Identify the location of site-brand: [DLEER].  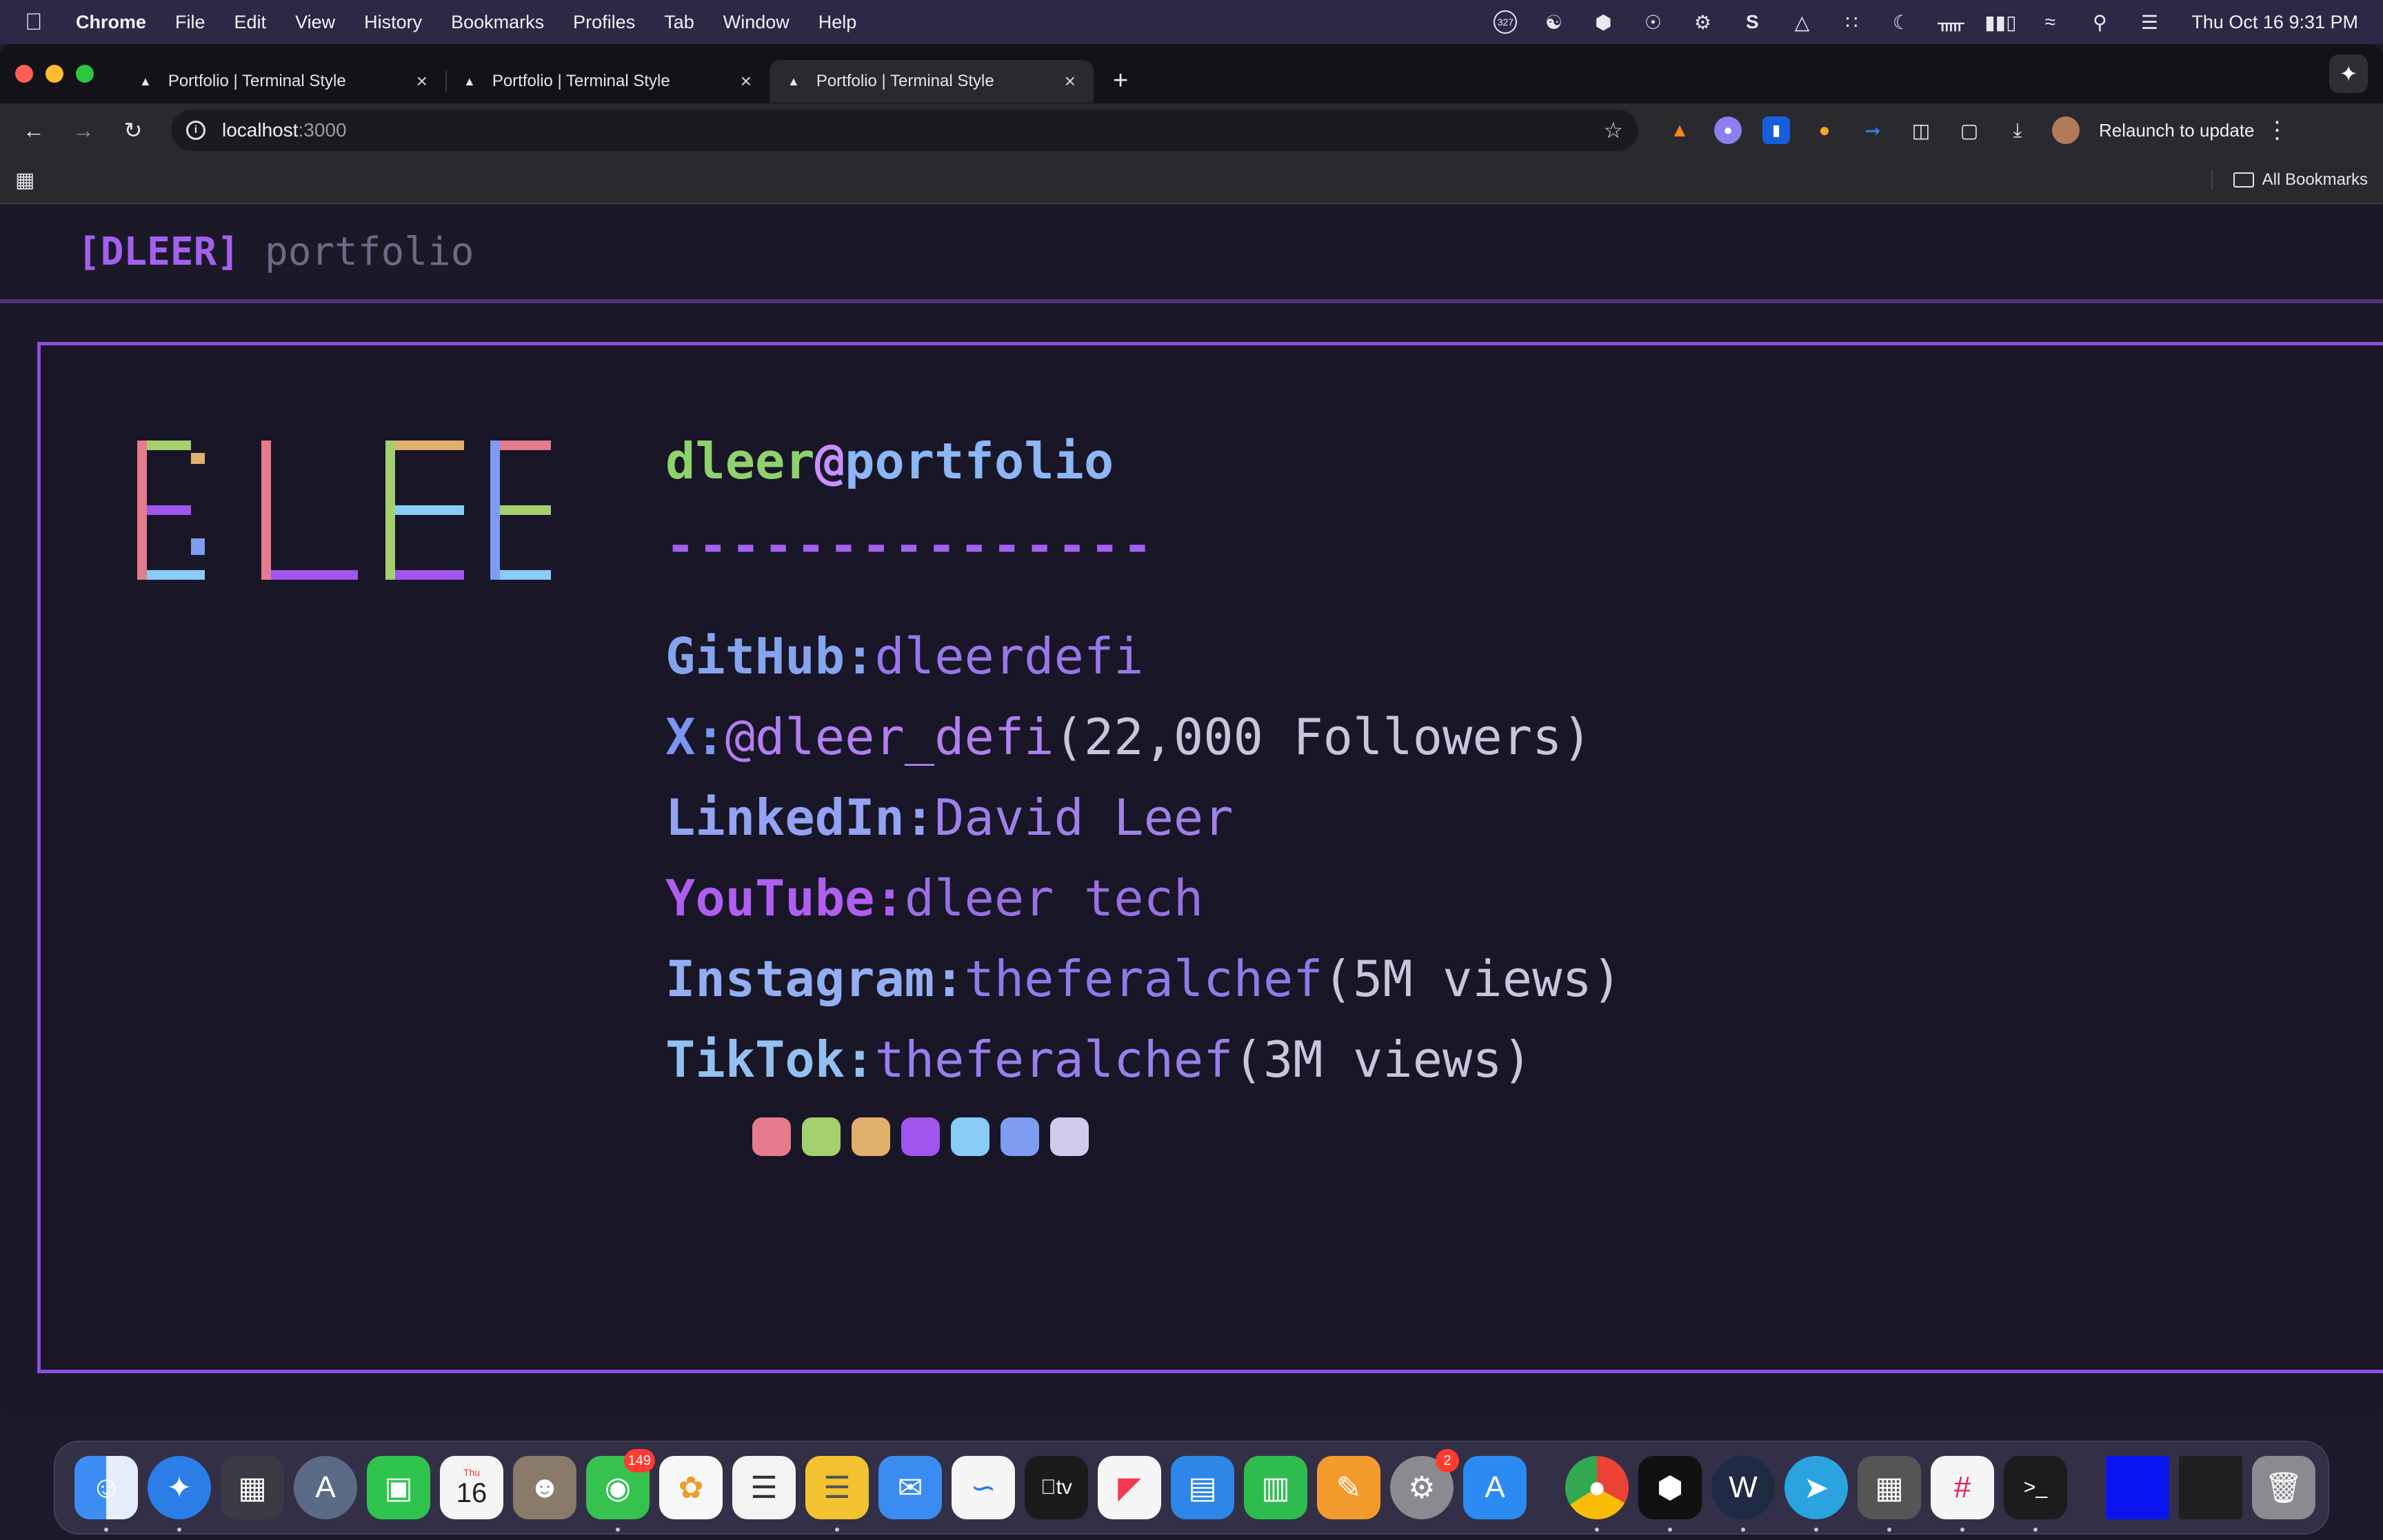
(158, 252).